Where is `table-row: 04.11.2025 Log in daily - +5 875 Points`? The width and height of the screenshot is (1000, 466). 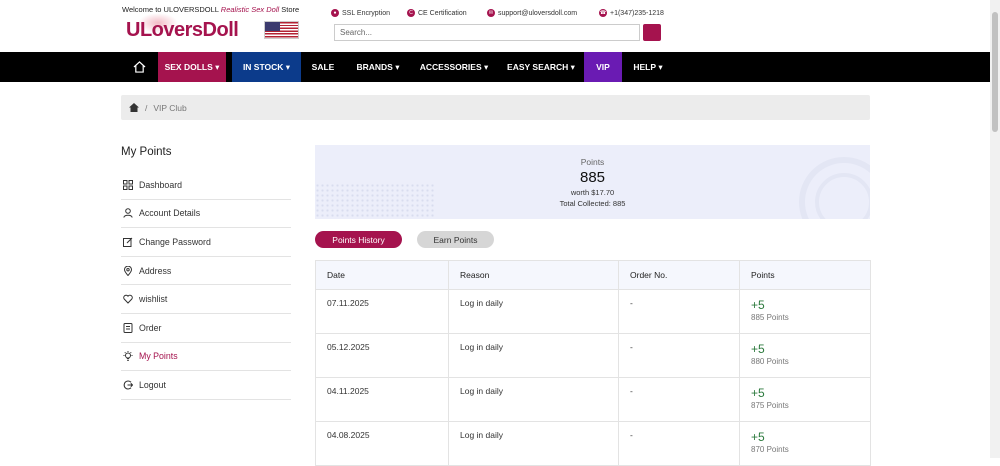 table-row: 04.11.2025 Log in daily - +5 875 Points is located at coordinates (593, 399).